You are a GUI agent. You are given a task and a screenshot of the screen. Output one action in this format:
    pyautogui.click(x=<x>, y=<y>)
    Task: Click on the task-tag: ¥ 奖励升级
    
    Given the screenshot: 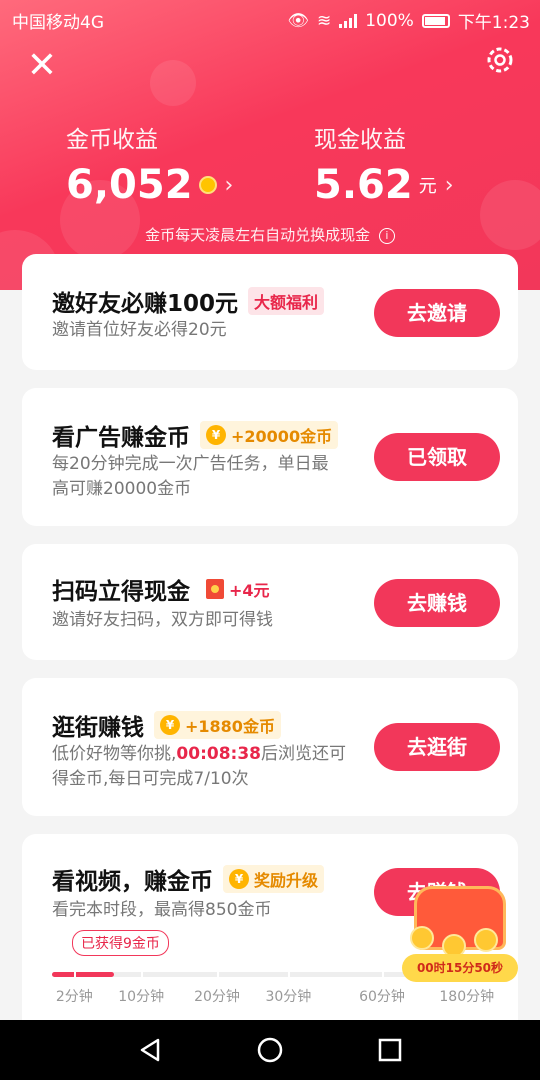 What is the action you would take?
    pyautogui.click(x=274, y=879)
    